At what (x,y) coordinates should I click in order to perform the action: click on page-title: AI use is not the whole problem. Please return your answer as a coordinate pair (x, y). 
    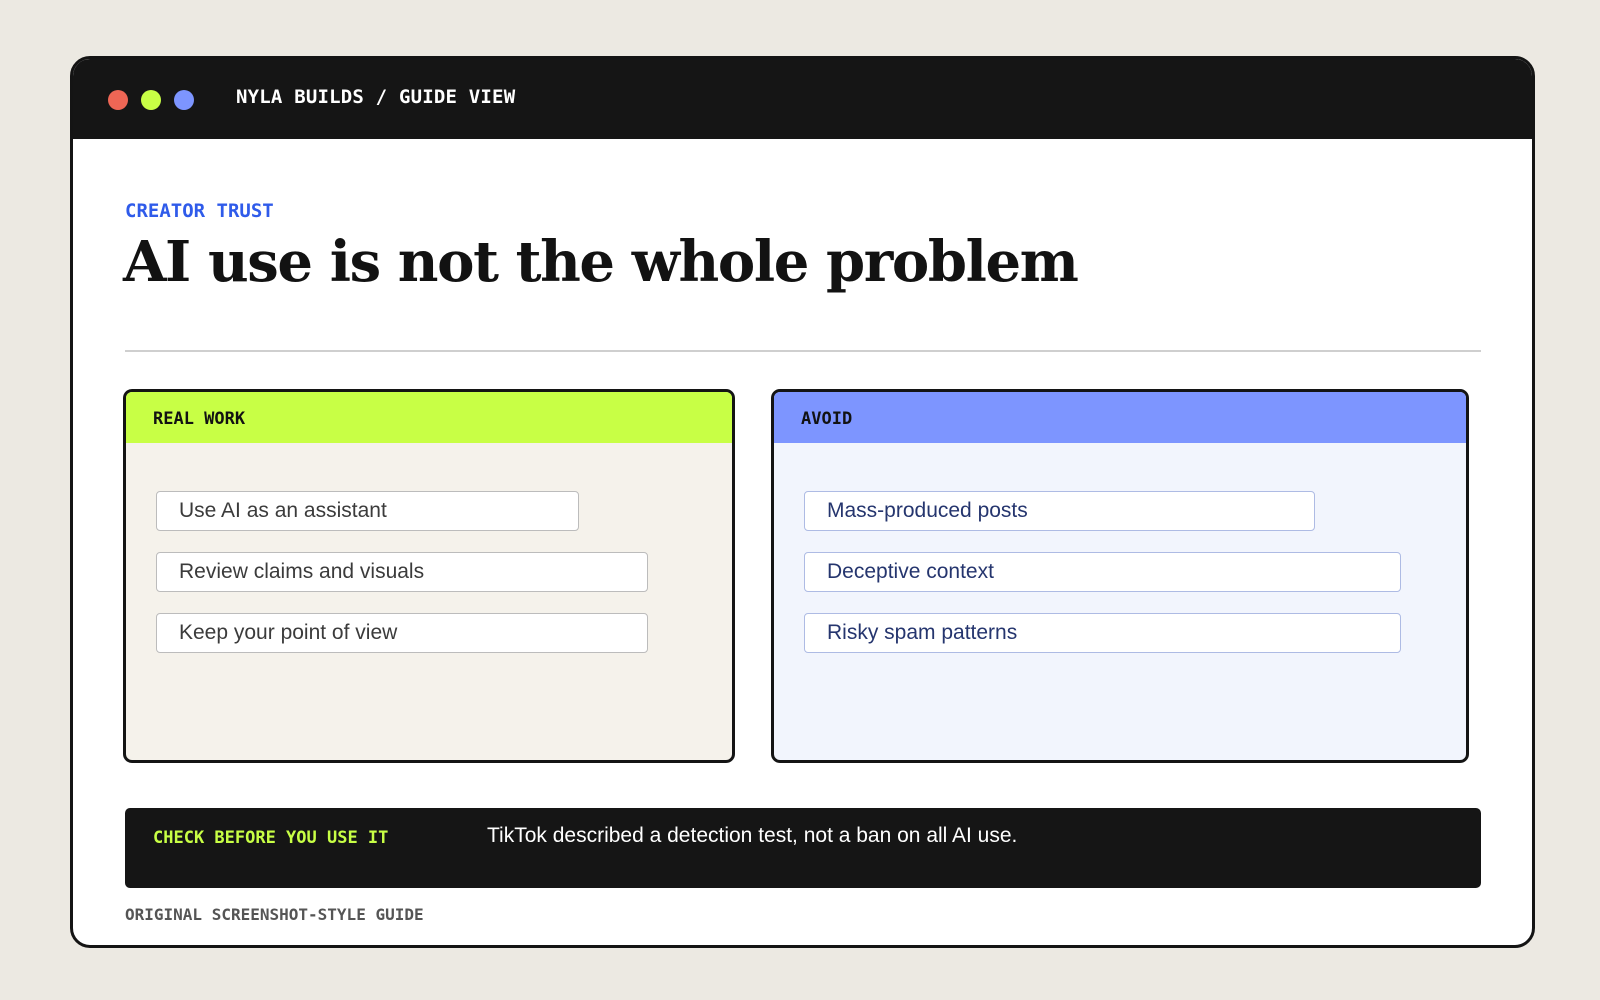
    Looking at the image, I should click on (601, 262).